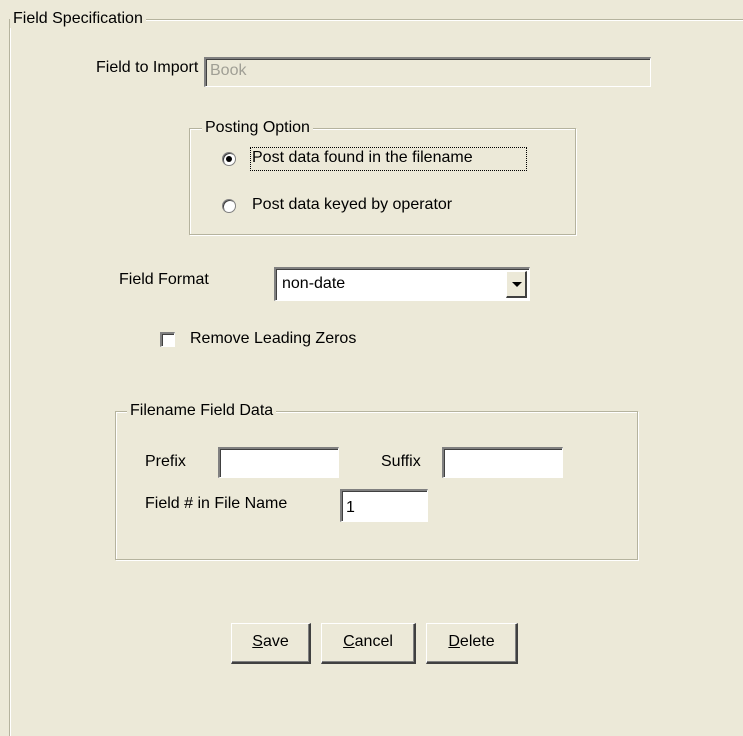  What do you see at coordinates (257, 641) in the screenshot?
I see `save-button-accel: S` at bounding box center [257, 641].